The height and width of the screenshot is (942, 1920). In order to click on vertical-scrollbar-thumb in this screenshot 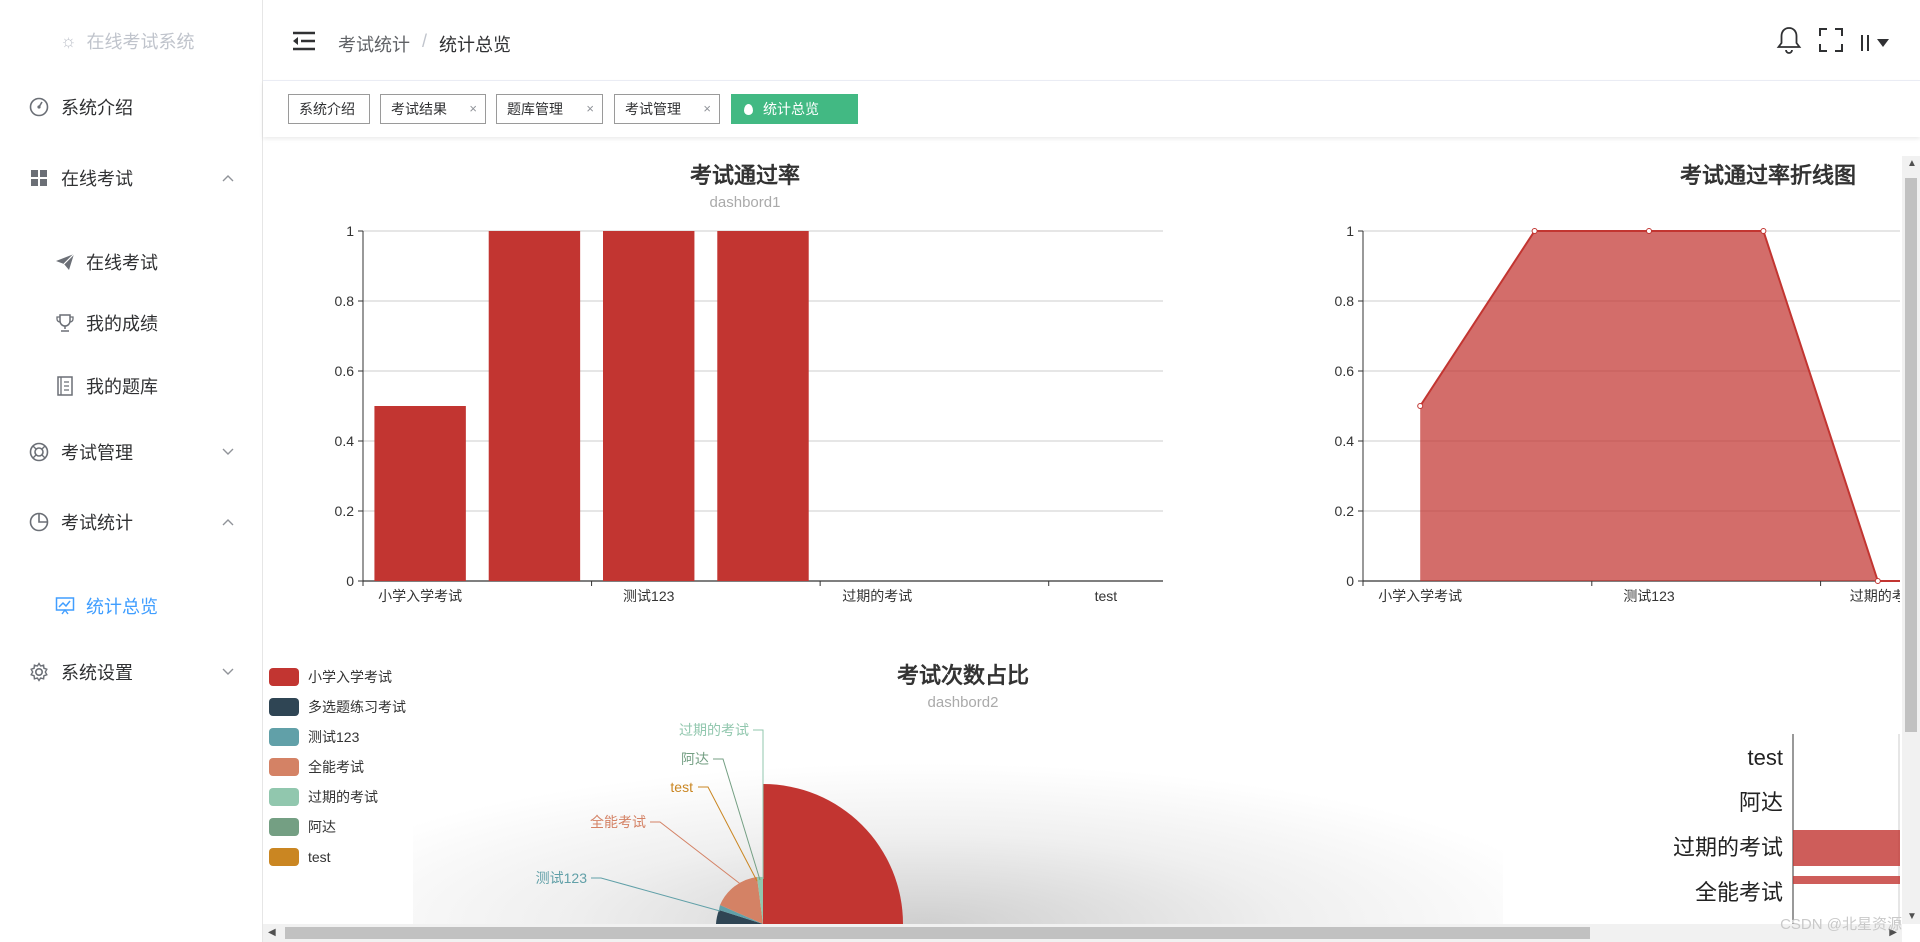, I will do `click(1911, 455)`.